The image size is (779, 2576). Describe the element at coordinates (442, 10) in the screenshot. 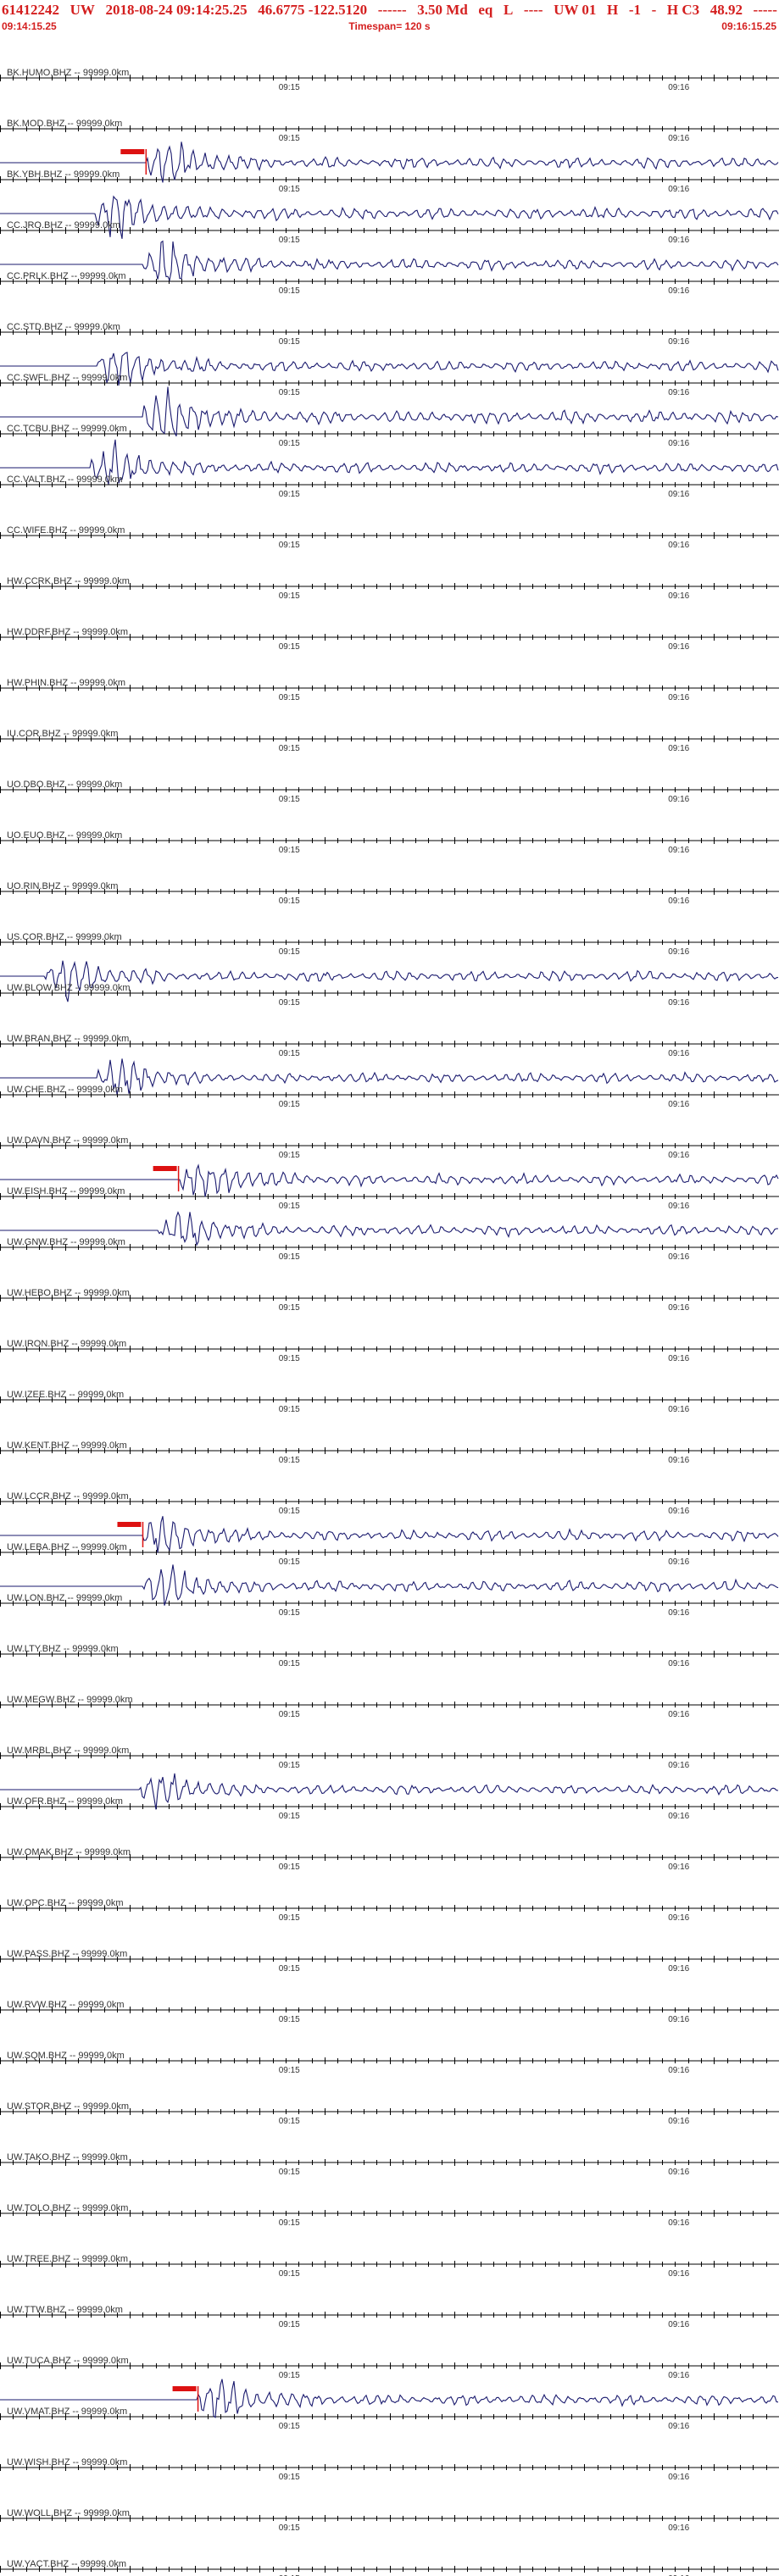

I see `magnitude: 3.50 Md` at that location.